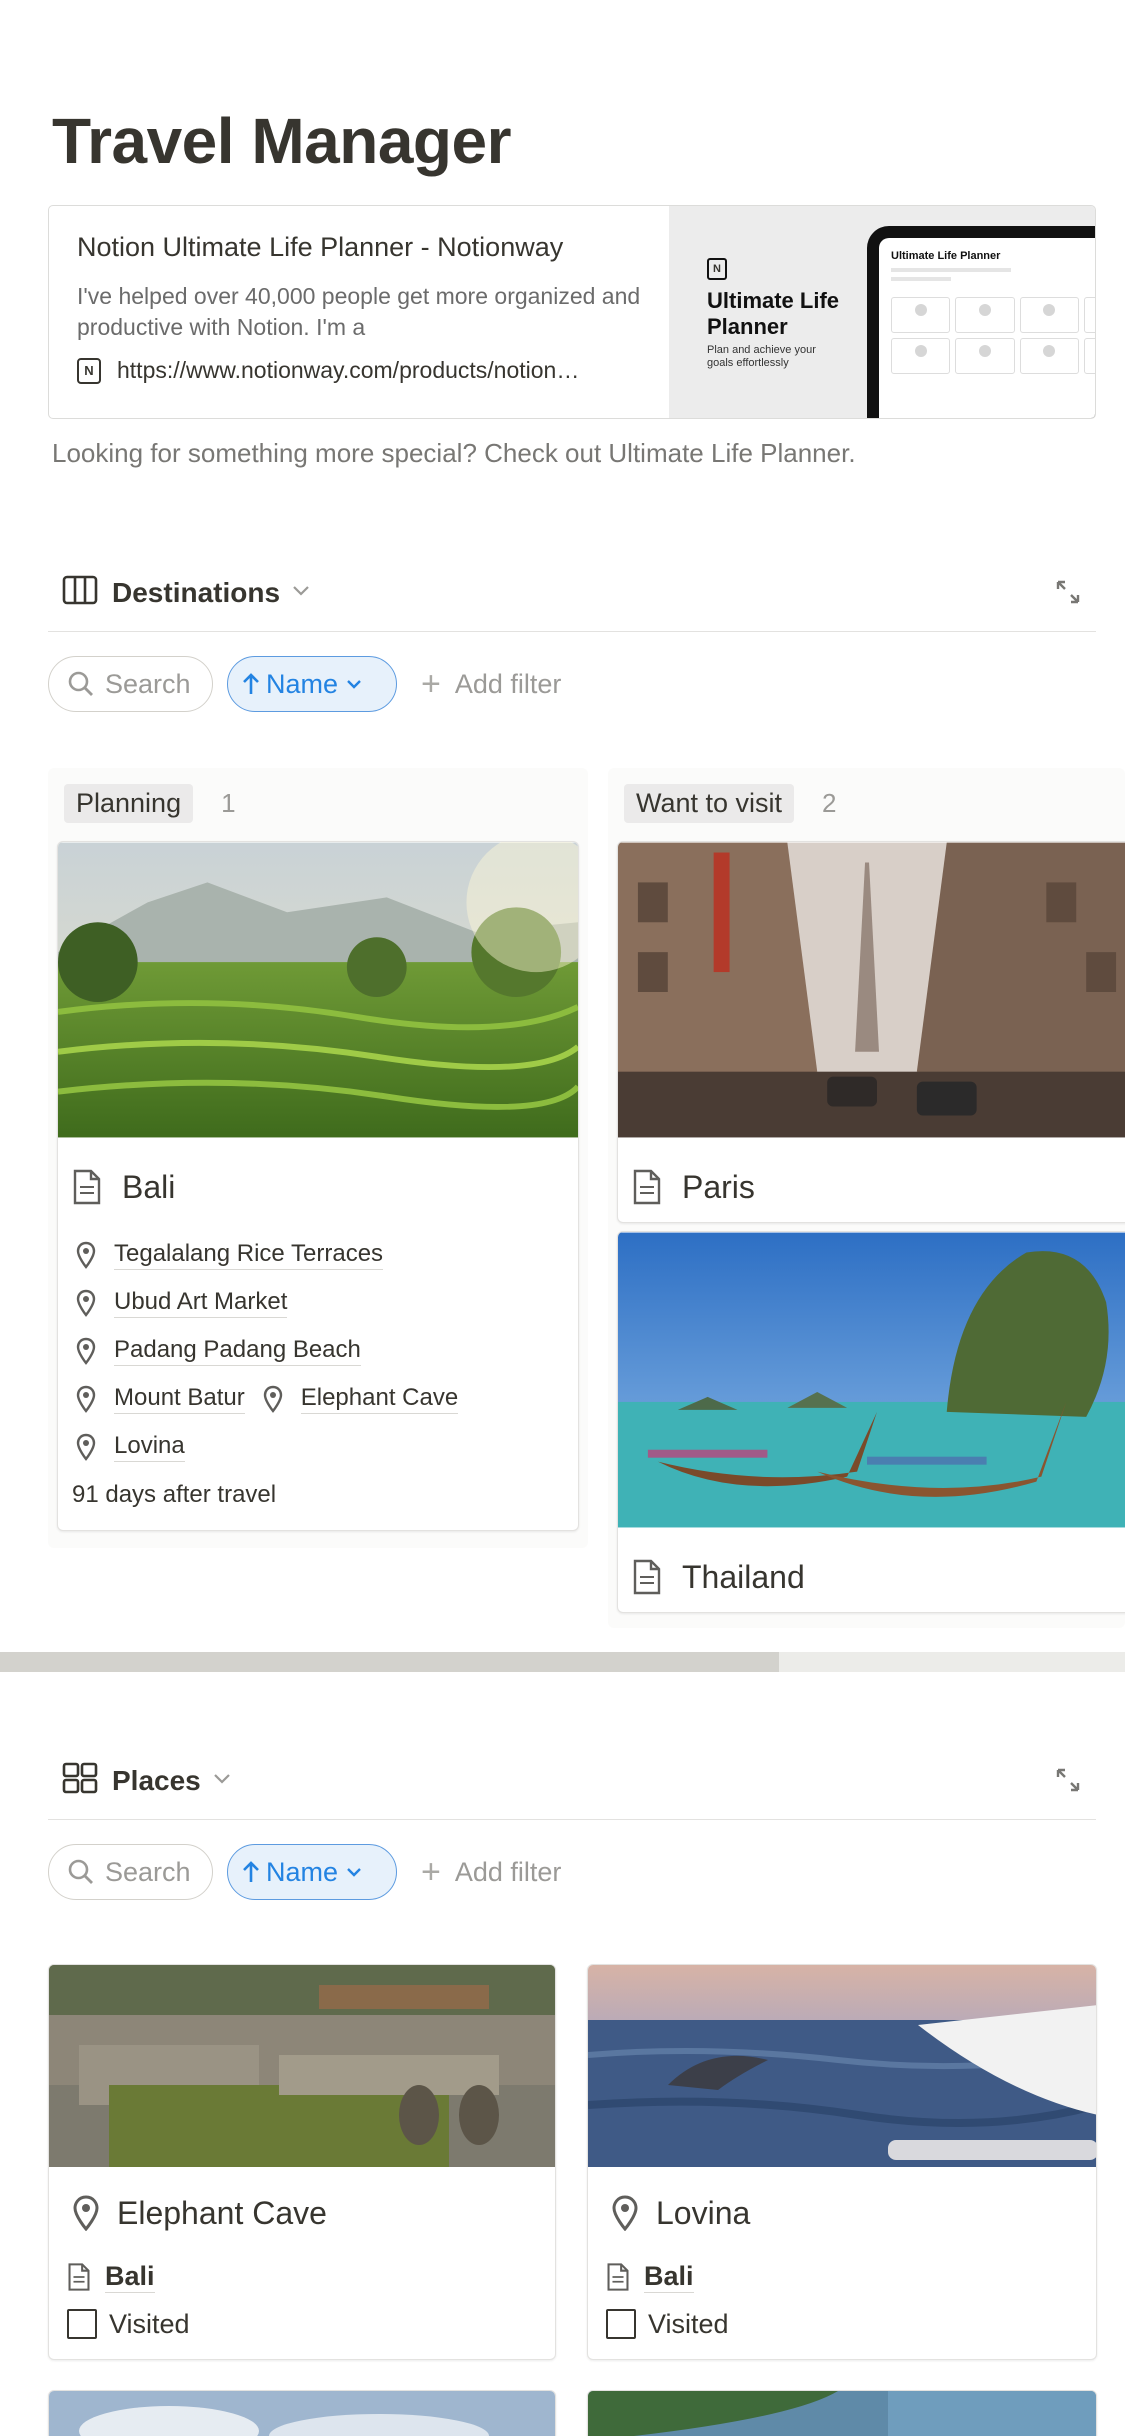 This screenshot has width=1125, height=2436. What do you see at coordinates (871, 1380) in the screenshot?
I see `cover-image-thailand-boats` at bounding box center [871, 1380].